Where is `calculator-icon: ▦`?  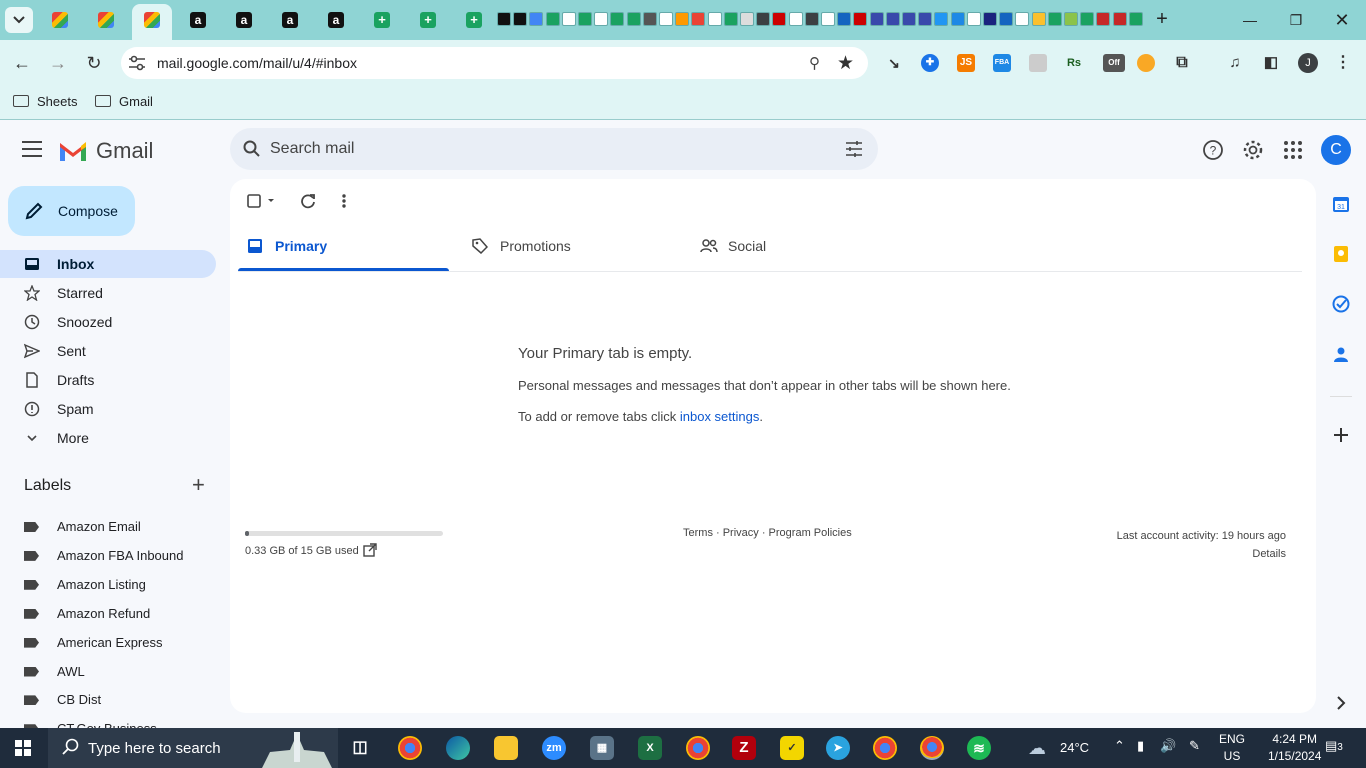 calculator-icon: ▦ is located at coordinates (602, 748).